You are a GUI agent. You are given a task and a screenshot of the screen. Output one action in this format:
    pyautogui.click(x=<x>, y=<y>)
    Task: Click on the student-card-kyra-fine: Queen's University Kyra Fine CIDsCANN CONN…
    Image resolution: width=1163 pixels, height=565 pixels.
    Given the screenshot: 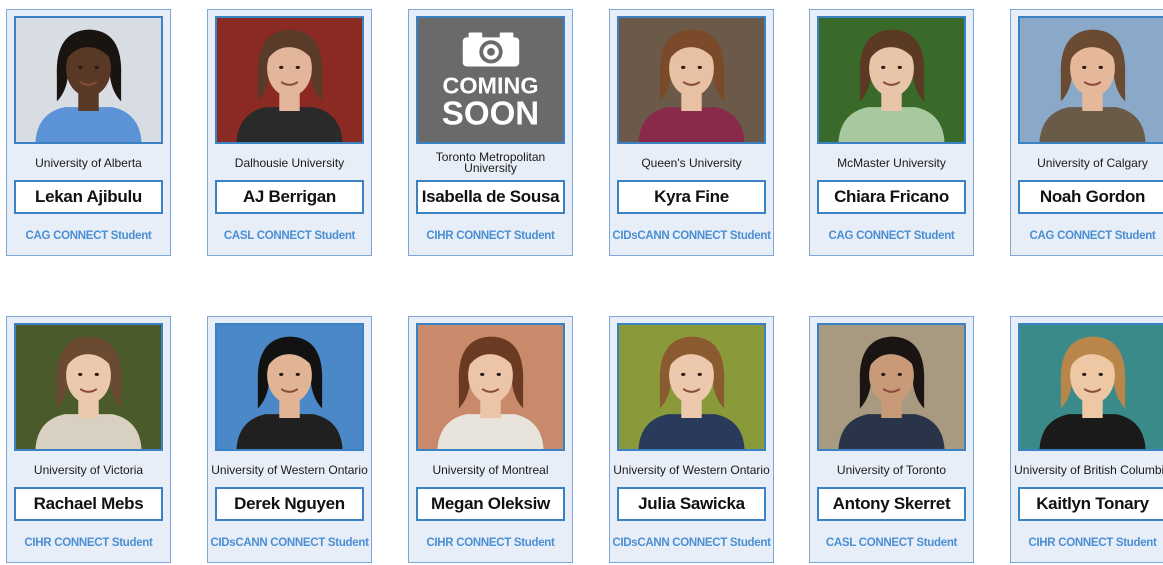 What is the action you would take?
    pyautogui.click(x=691, y=132)
    